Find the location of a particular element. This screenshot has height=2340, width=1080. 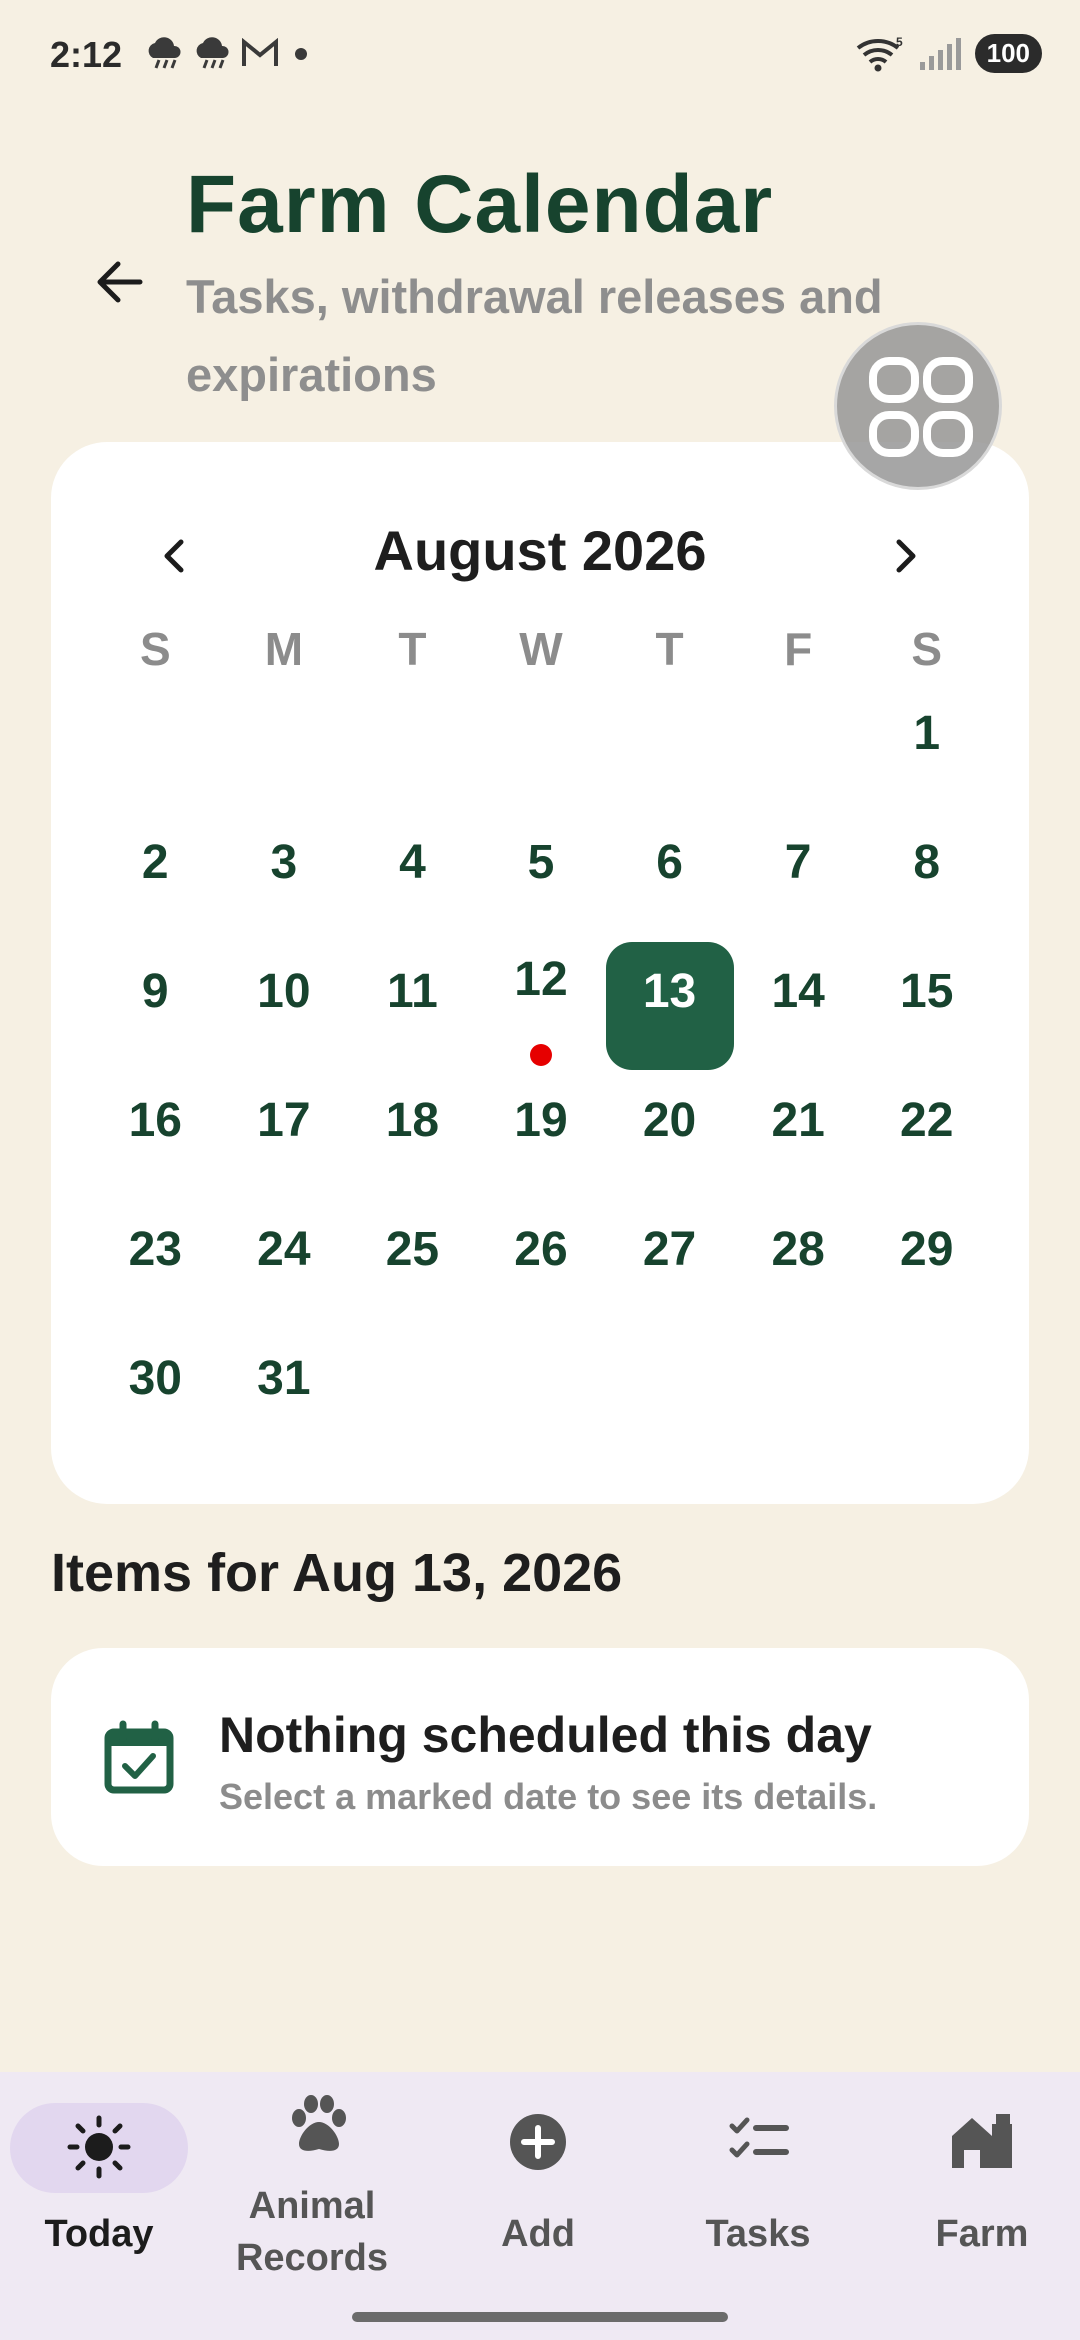

nav-add: Add is located at coordinates (538, 2192).